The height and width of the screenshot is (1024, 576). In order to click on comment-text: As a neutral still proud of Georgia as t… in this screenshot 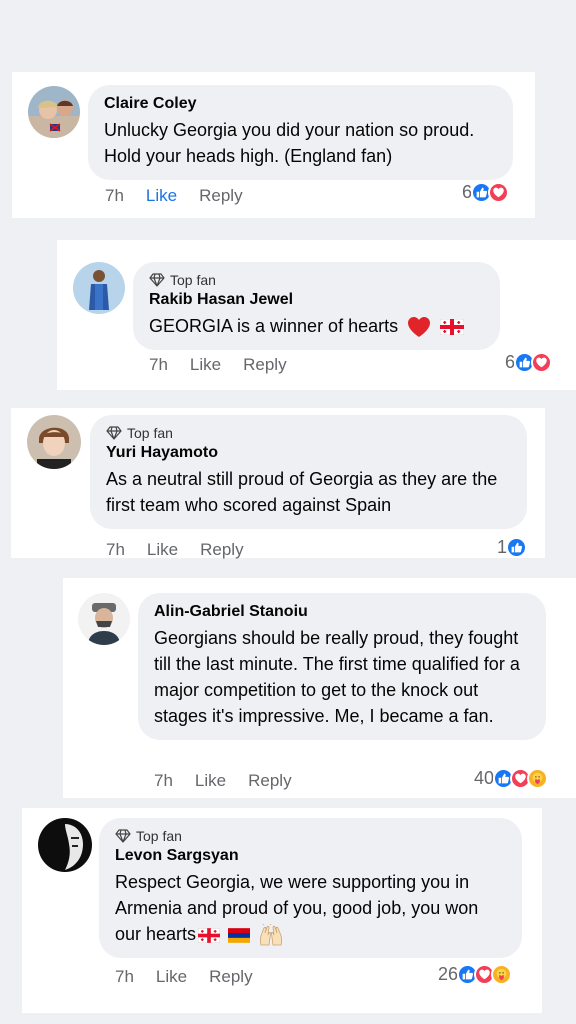, I will do `click(302, 492)`.